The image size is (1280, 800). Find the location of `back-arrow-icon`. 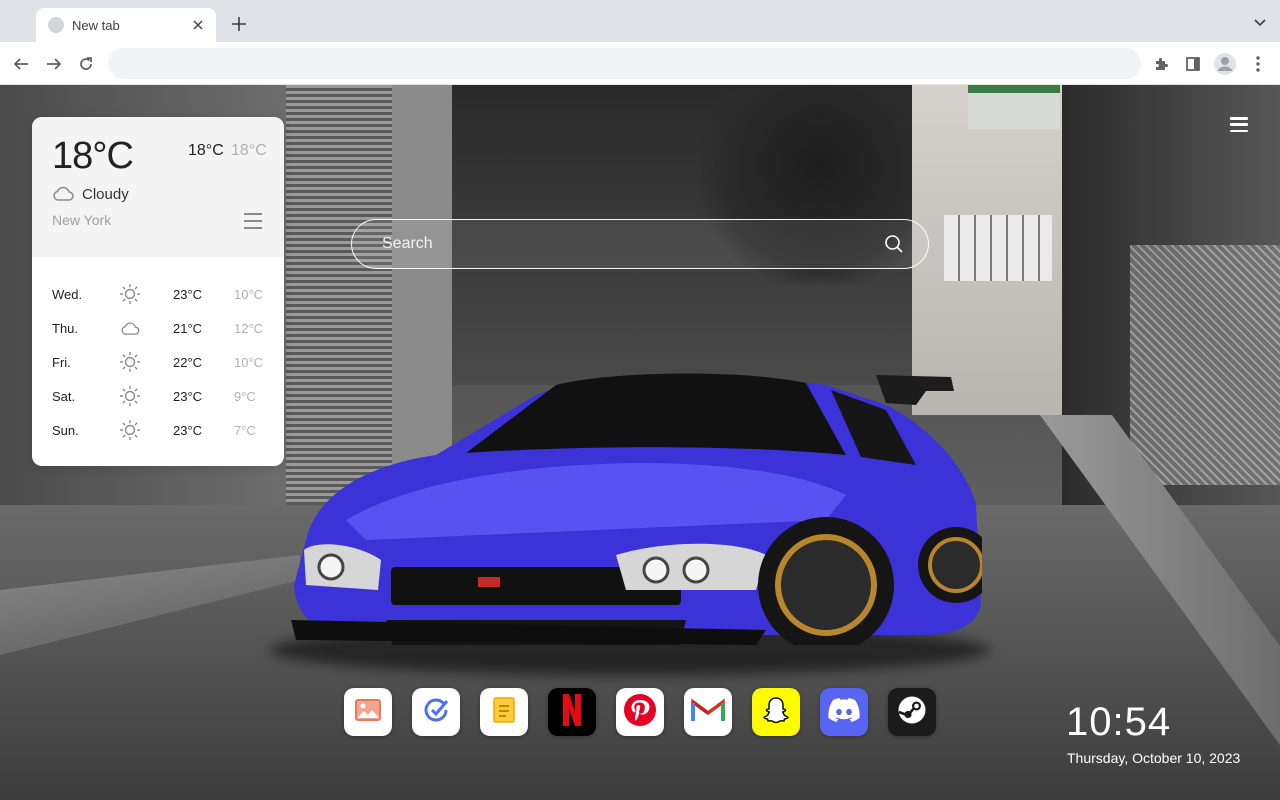

back-arrow-icon is located at coordinates (21, 64).